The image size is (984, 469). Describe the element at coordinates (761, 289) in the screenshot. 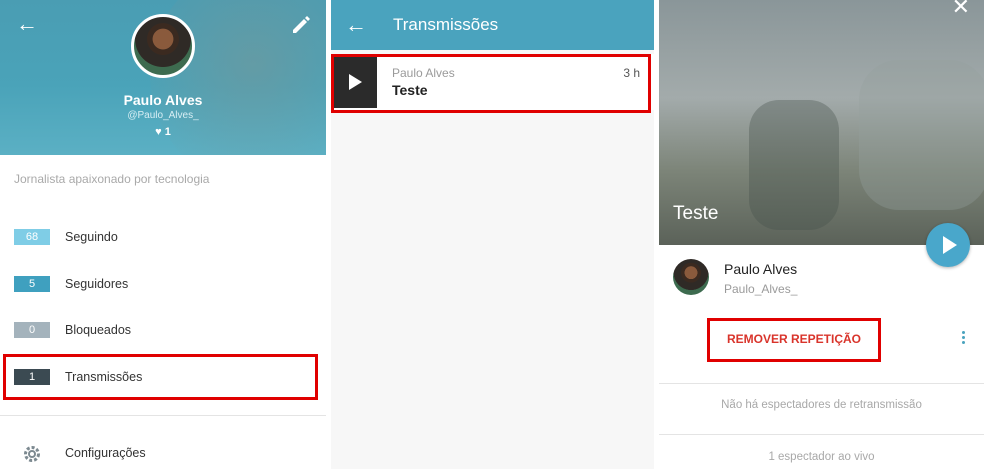

I see `user-handle: Paulo_Alves_` at that location.